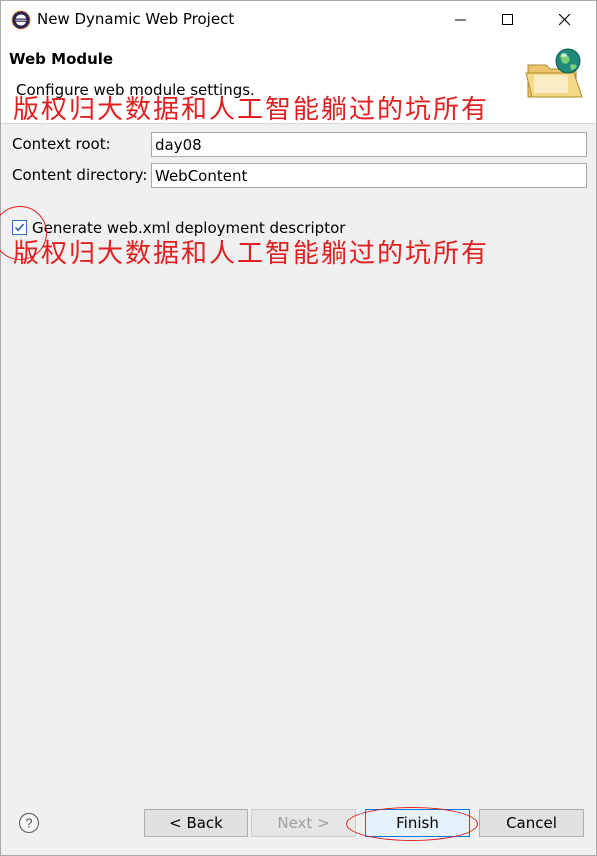 The image size is (597, 856). I want to click on generate-web-xml-checkbox, so click(19, 227).